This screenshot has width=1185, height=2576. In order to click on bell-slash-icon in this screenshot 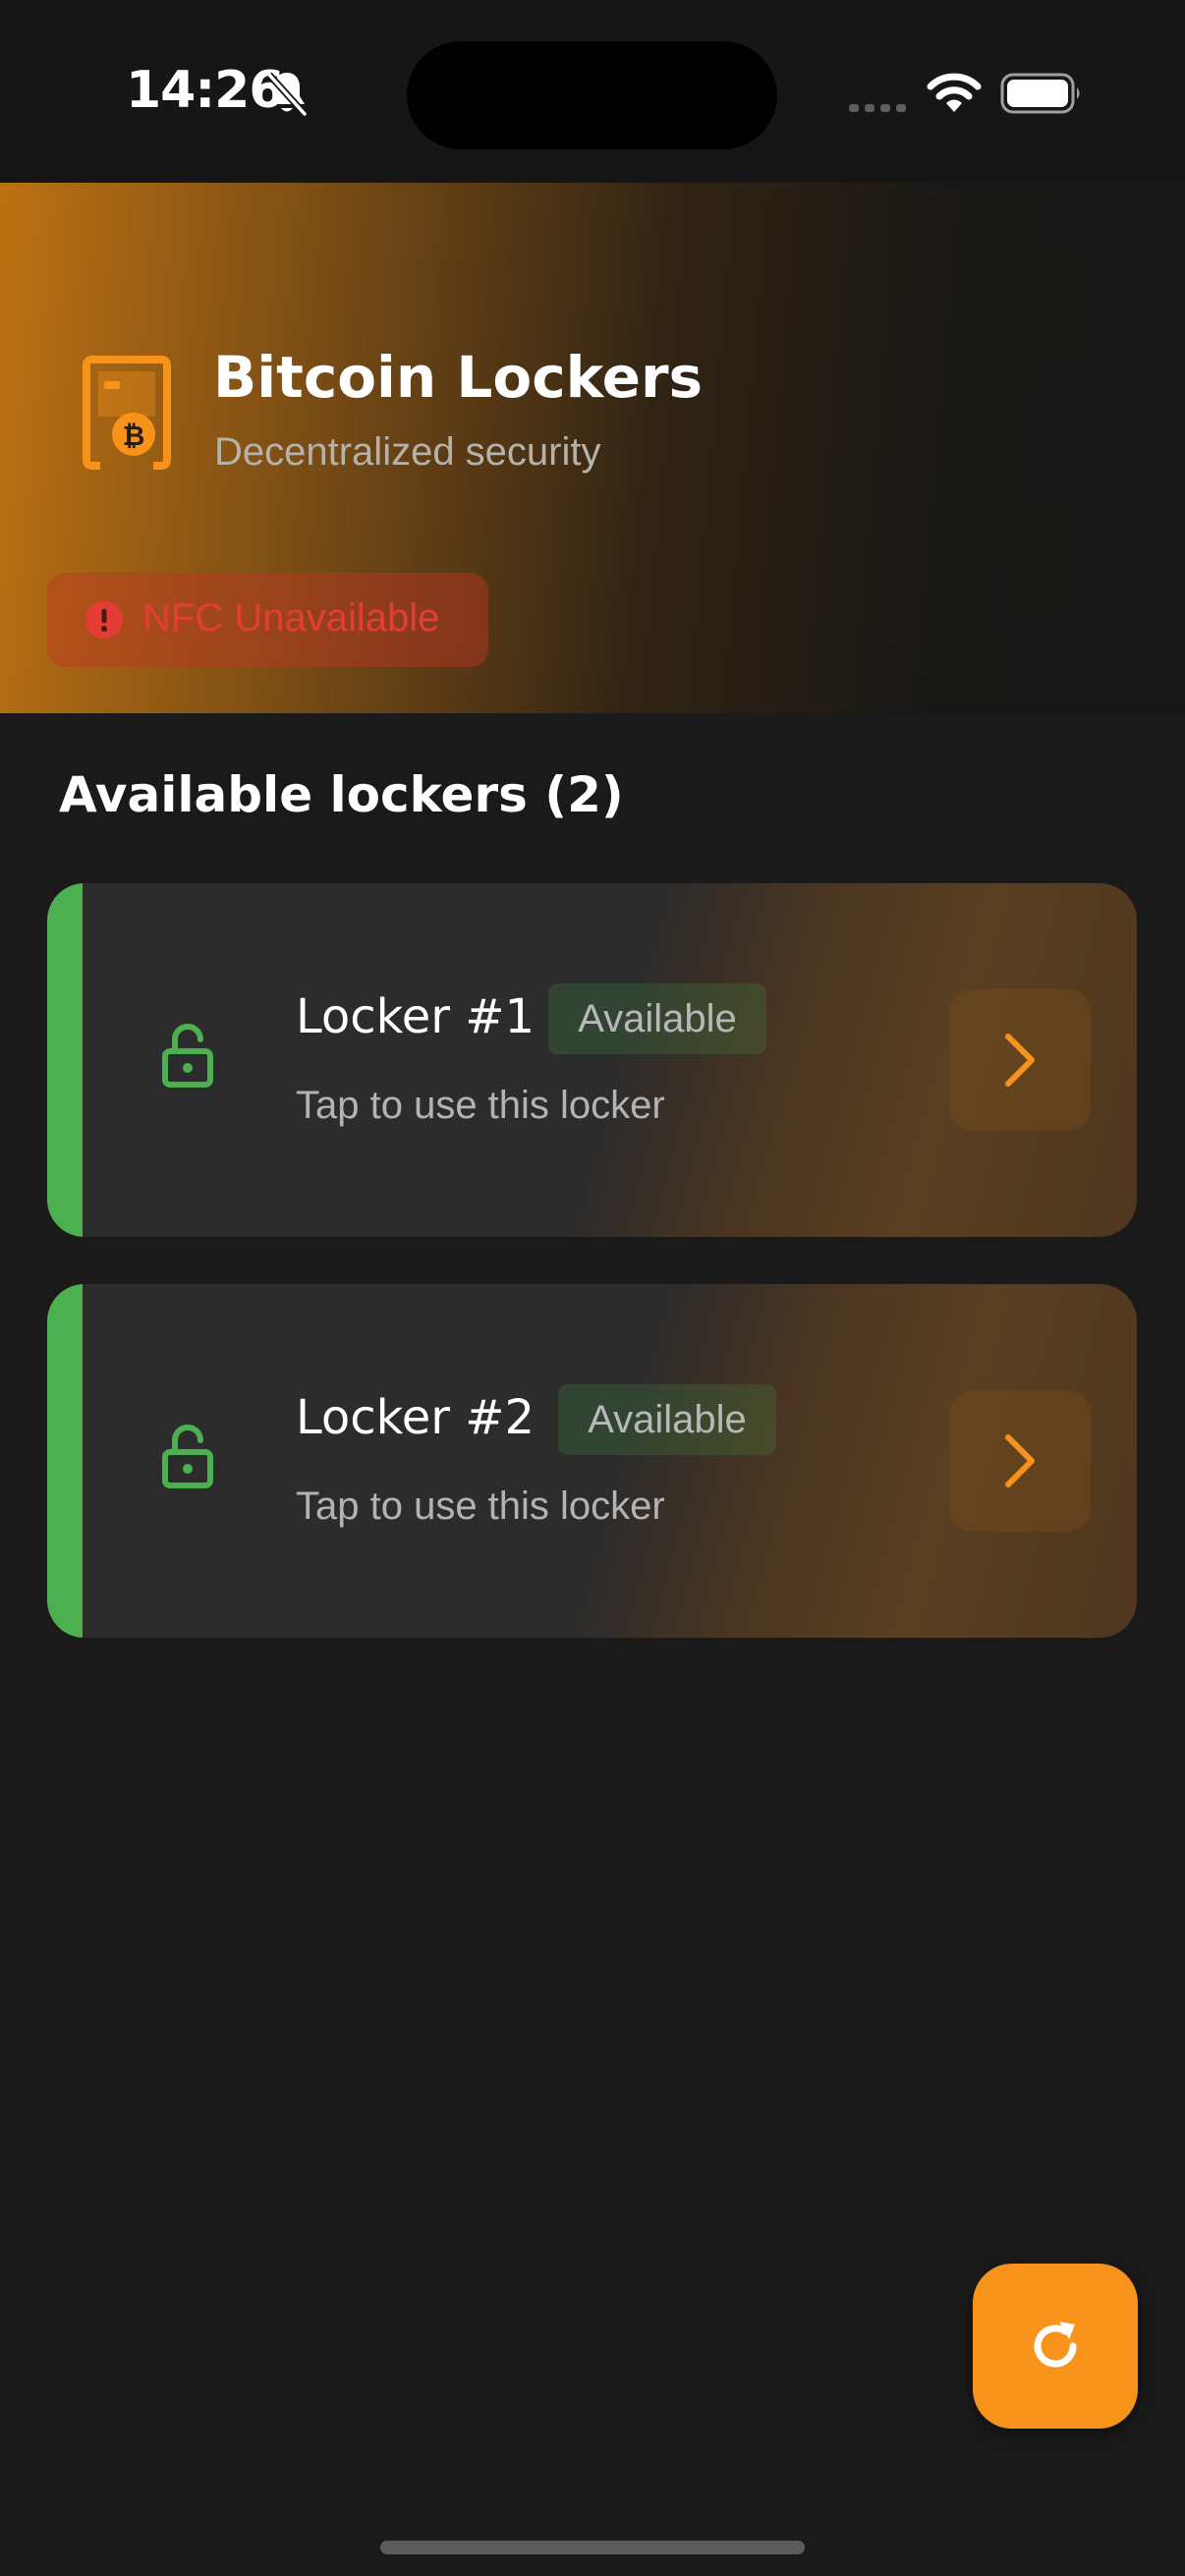, I will do `click(287, 94)`.